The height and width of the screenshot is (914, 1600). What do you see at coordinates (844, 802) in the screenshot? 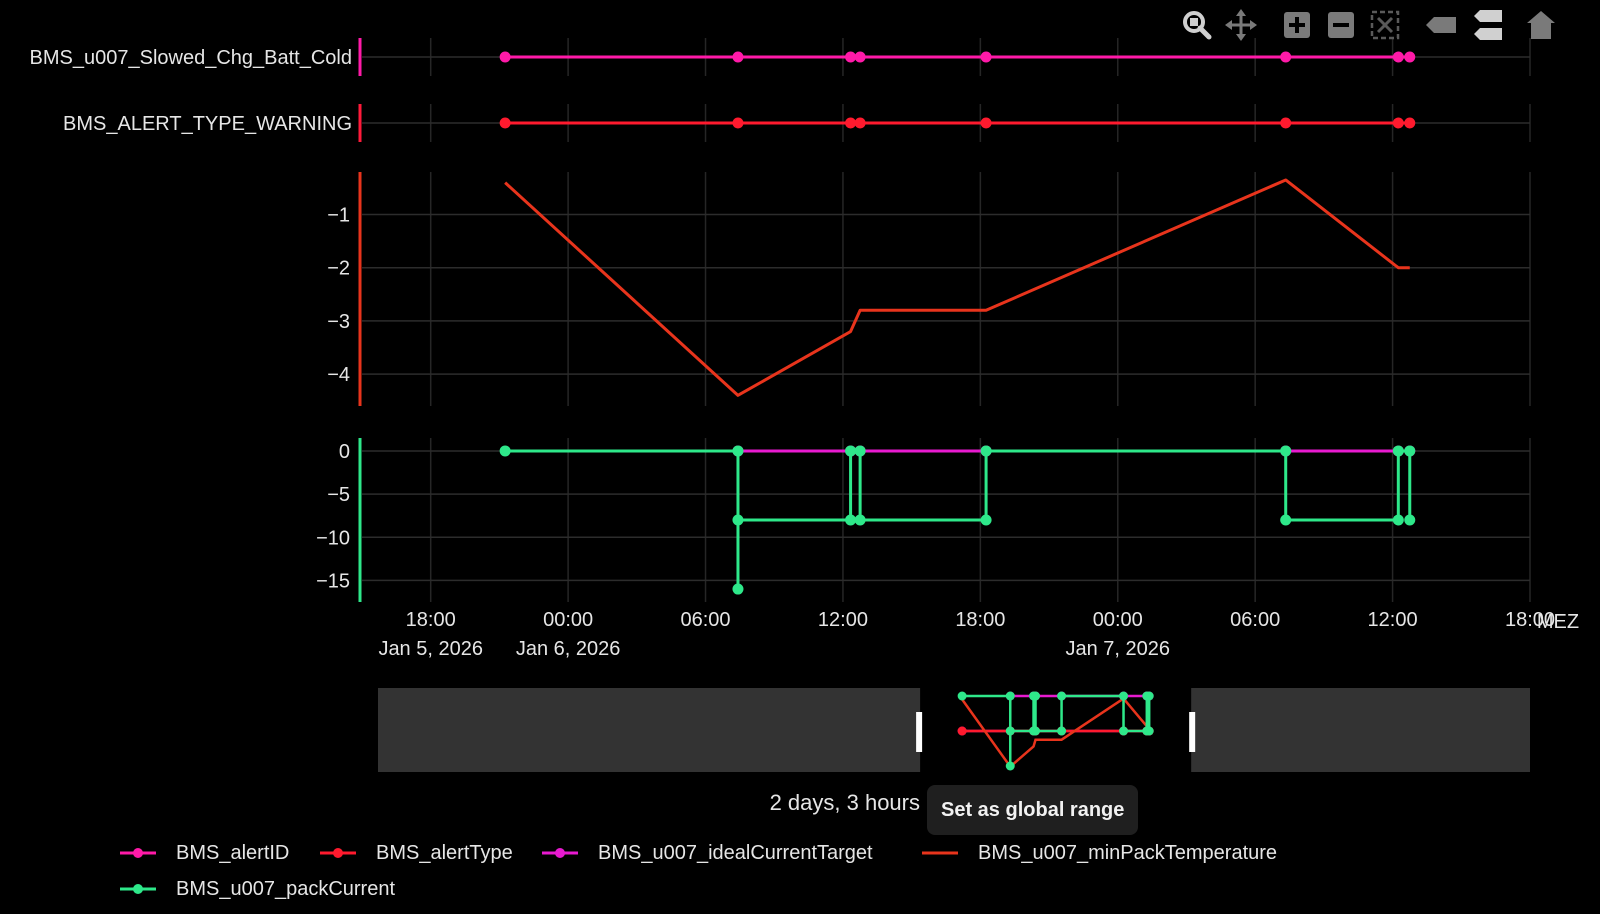
I see `range-duration: 2 days, 3 hours` at bounding box center [844, 802].